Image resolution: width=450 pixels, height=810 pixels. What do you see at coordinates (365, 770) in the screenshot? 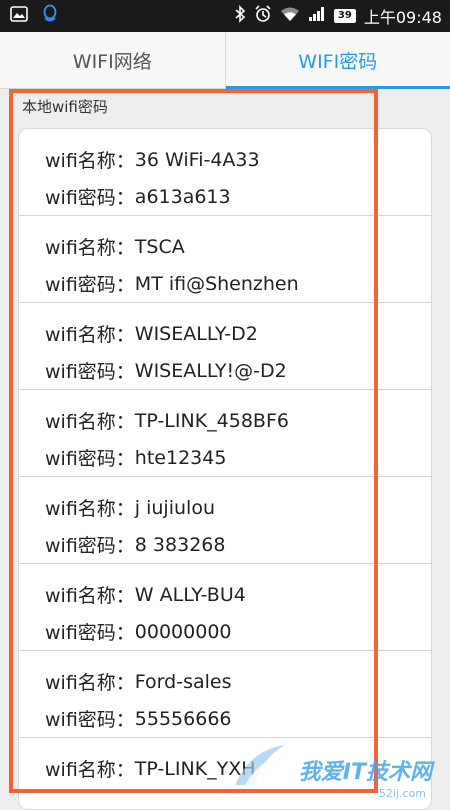
I see `watermark-text: 我爱IT技术网` at bounding box center [365, 770].